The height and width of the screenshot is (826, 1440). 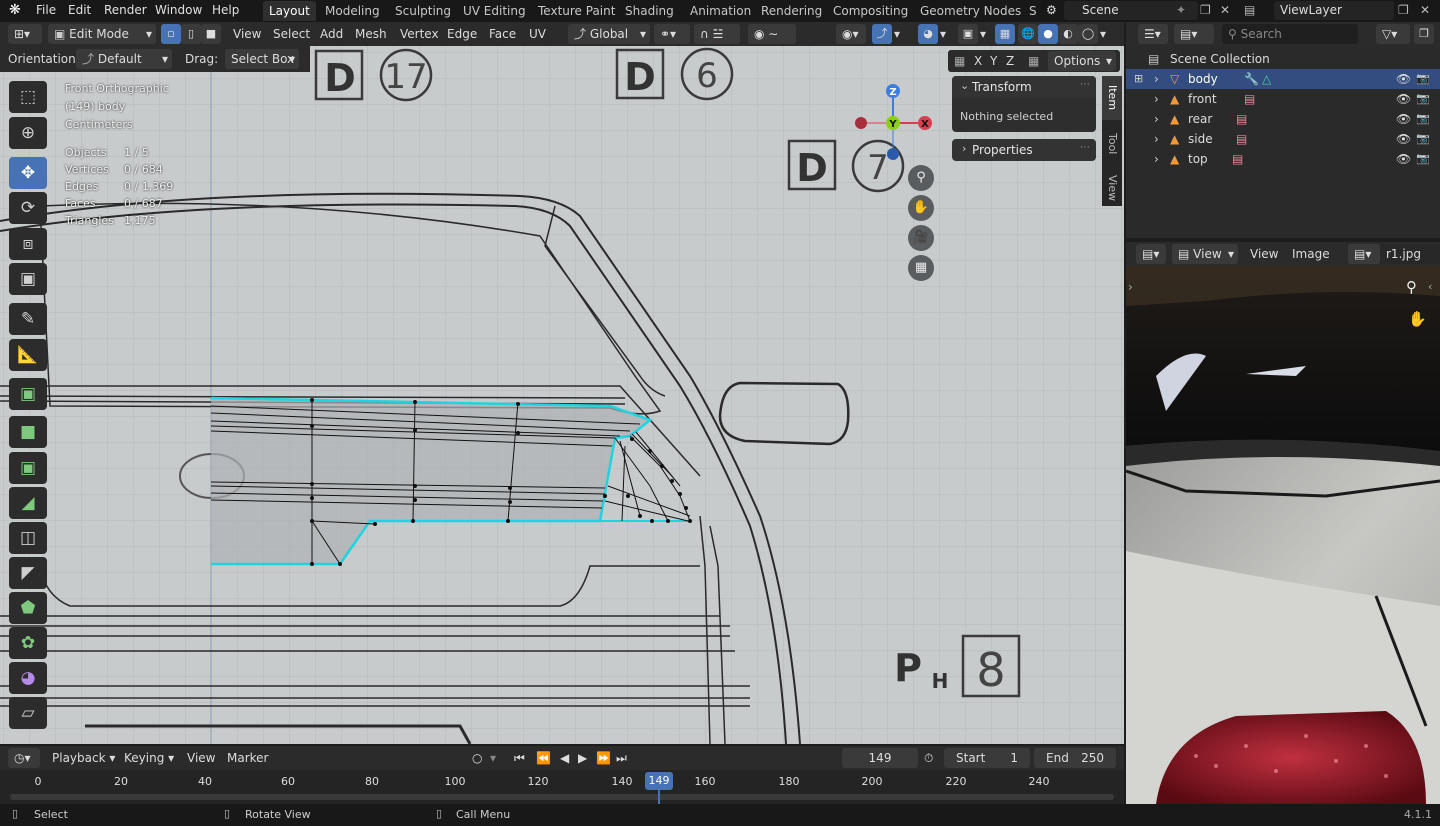 What do you see at coordinates (993, 61) in the screenshot?
I see `mirror-y-toggle: Y` at bounding box center [993, 61].